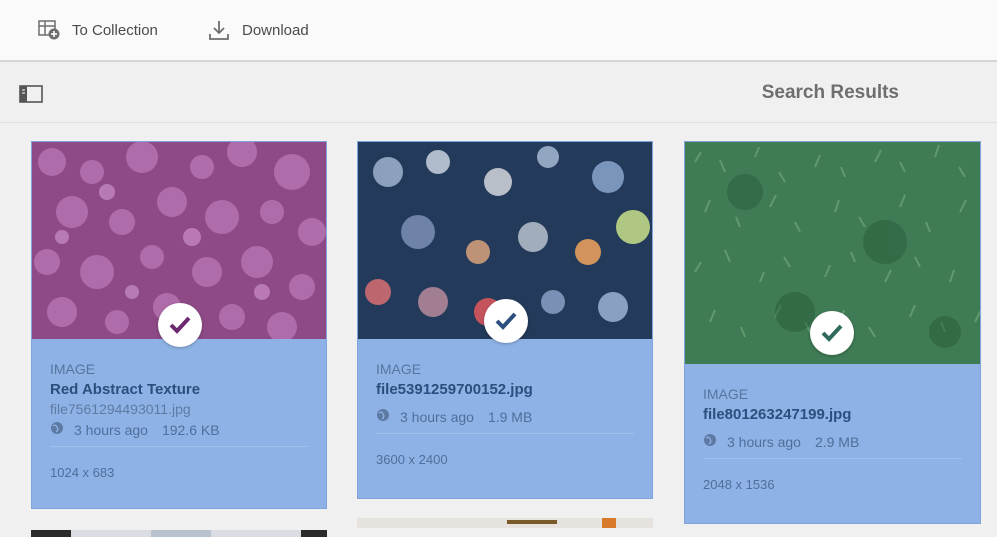 The width and height of the screenshot is (997, 537). I want to click on asset-dimensions: 1024 x 683, so click(82, 472).